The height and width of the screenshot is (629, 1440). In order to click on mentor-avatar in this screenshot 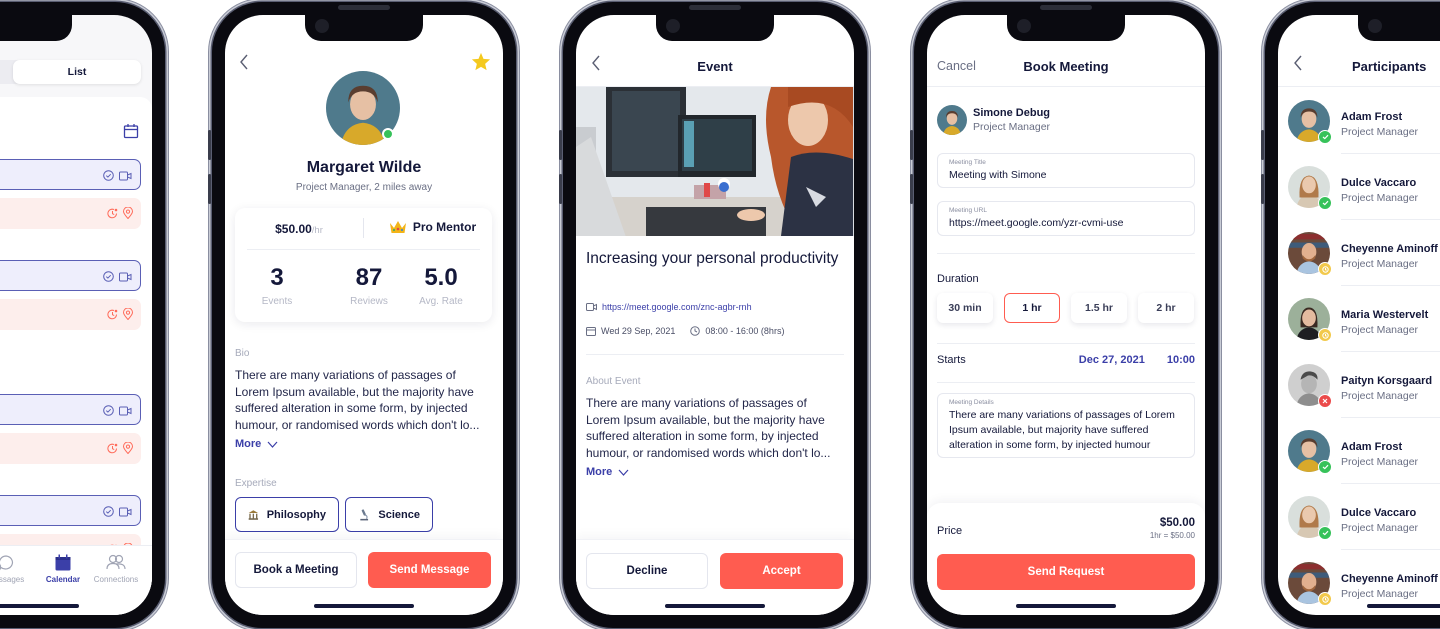, I will do `click(952, 120)`.